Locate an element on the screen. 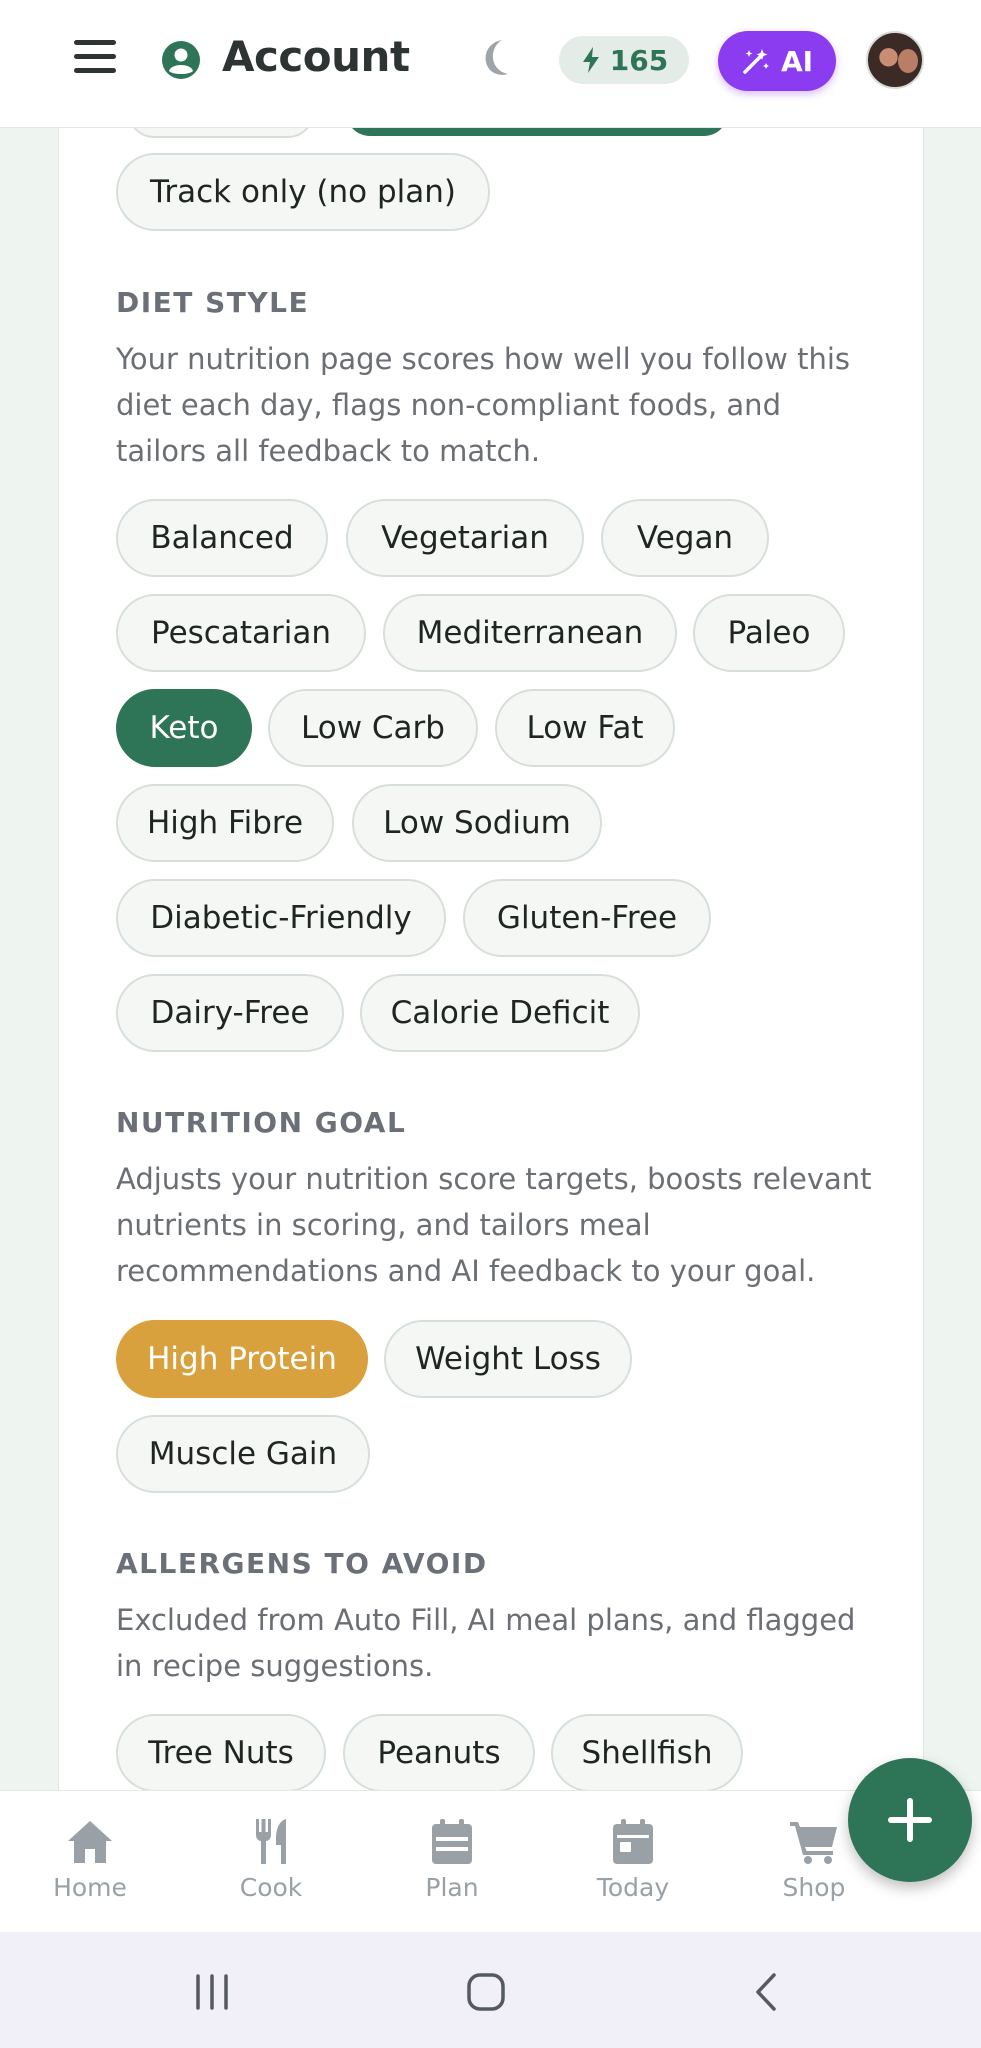 Image resolution: width=981 pixels, height=2048 pixels. nav-plan: Plan is located at coordinates (452, 1859).